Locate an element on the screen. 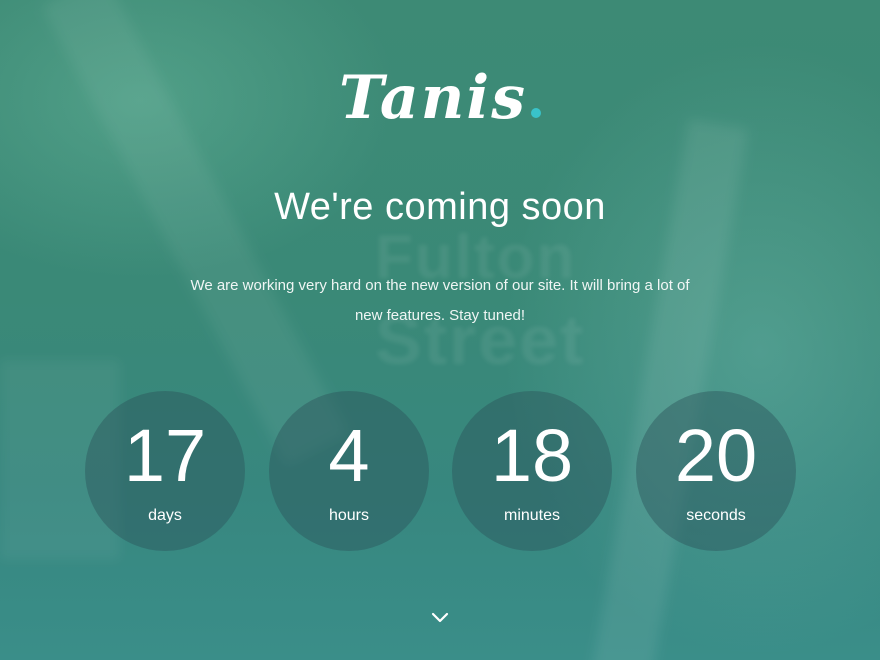 This screenshot has width=880, height=660. countdown-seconds-label: seconds is located at coordinates (716, 515).